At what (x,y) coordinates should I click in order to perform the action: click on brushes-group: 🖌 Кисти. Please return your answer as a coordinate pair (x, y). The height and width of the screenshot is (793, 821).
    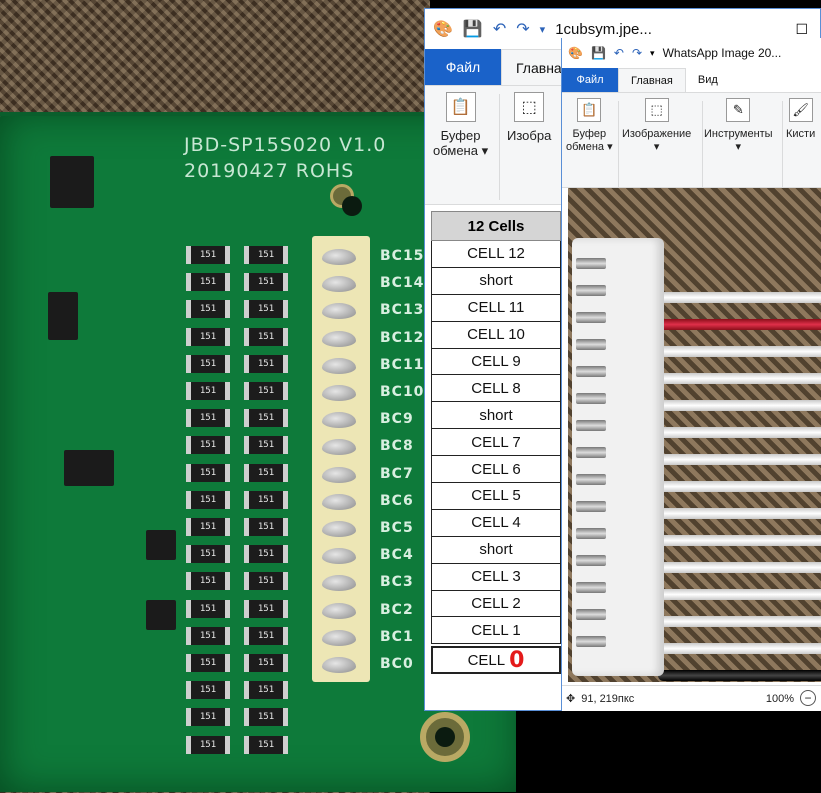
    Looking at the image, I should click on (800, 119).